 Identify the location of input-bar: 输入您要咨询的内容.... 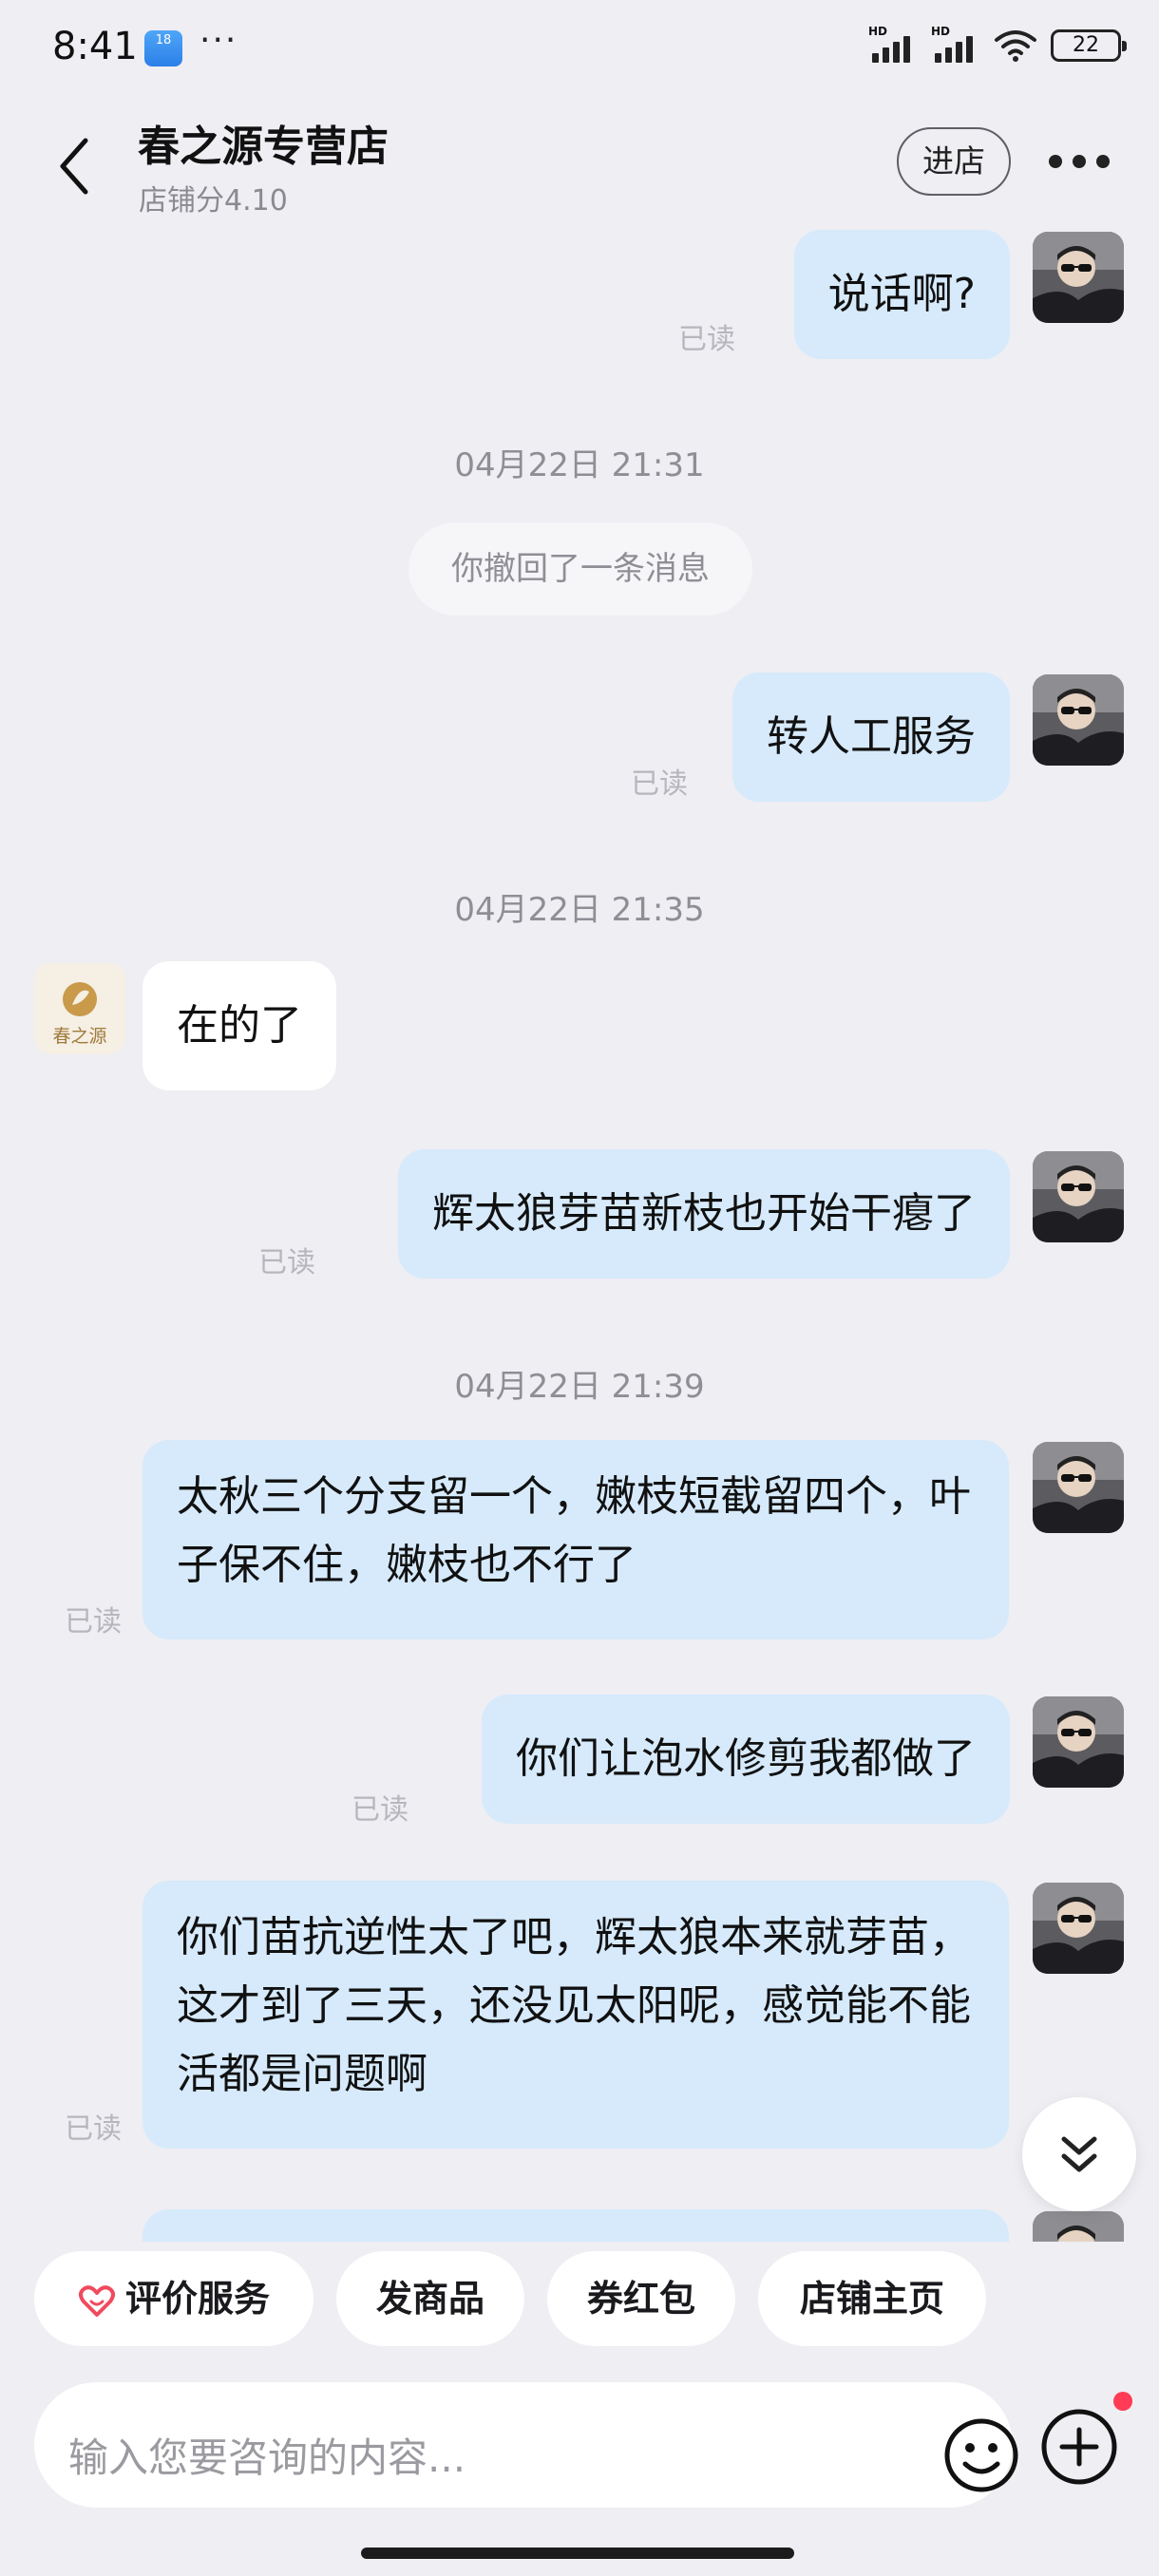
(579, 2446).